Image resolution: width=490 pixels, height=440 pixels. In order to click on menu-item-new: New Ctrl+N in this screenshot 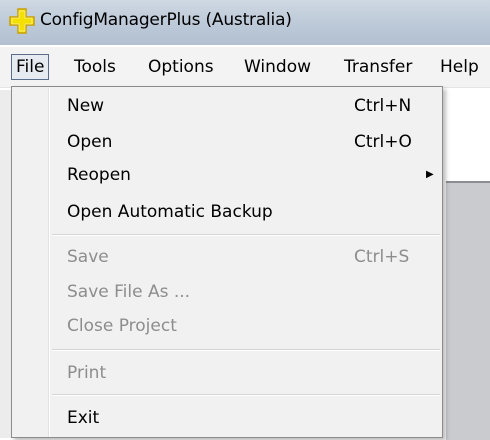, I will do `click(246, 106)`.